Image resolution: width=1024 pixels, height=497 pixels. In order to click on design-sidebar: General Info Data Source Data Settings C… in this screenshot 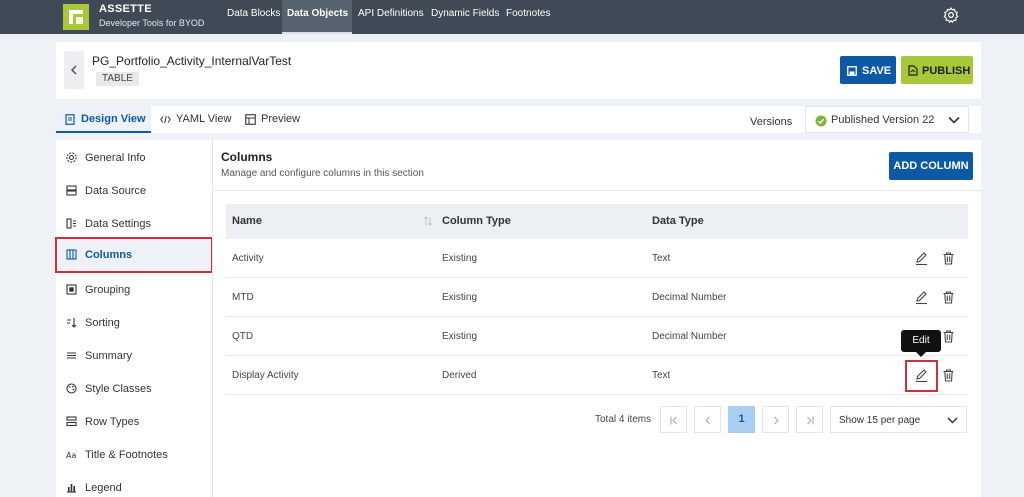, I will do `click(134, 318)`.